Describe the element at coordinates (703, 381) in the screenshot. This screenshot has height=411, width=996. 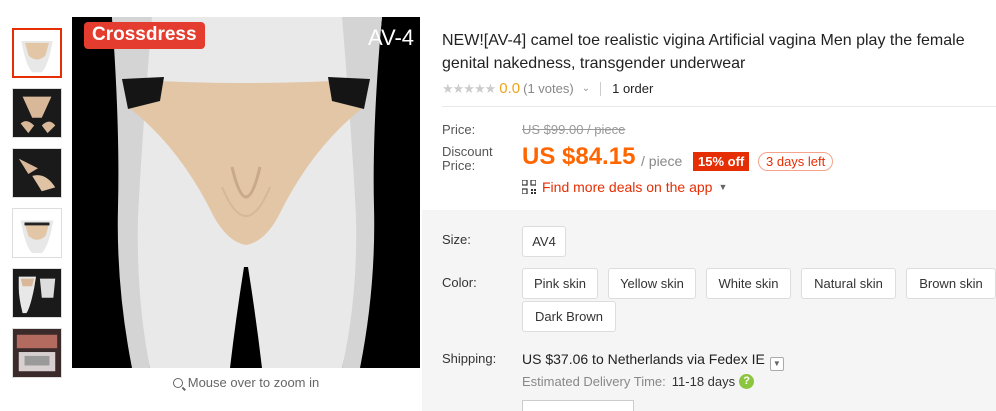
I see `estimated-delivery-value: 11-18 days` at that location.